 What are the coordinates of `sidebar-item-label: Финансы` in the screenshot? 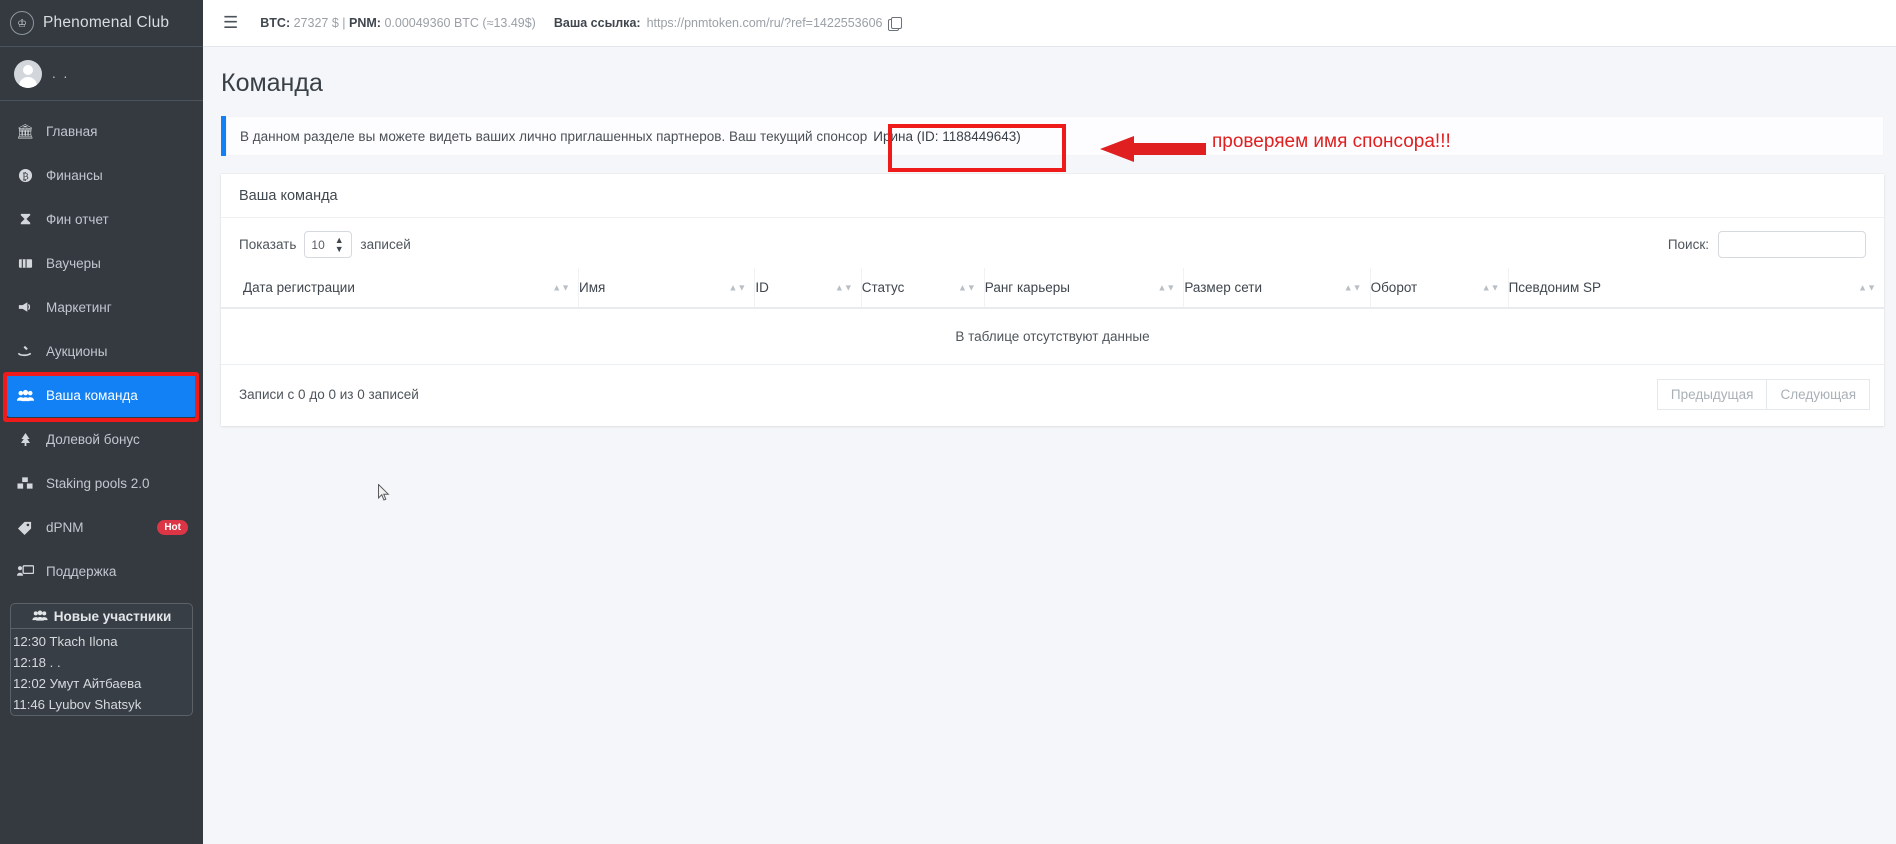 It's located at (74, 175).